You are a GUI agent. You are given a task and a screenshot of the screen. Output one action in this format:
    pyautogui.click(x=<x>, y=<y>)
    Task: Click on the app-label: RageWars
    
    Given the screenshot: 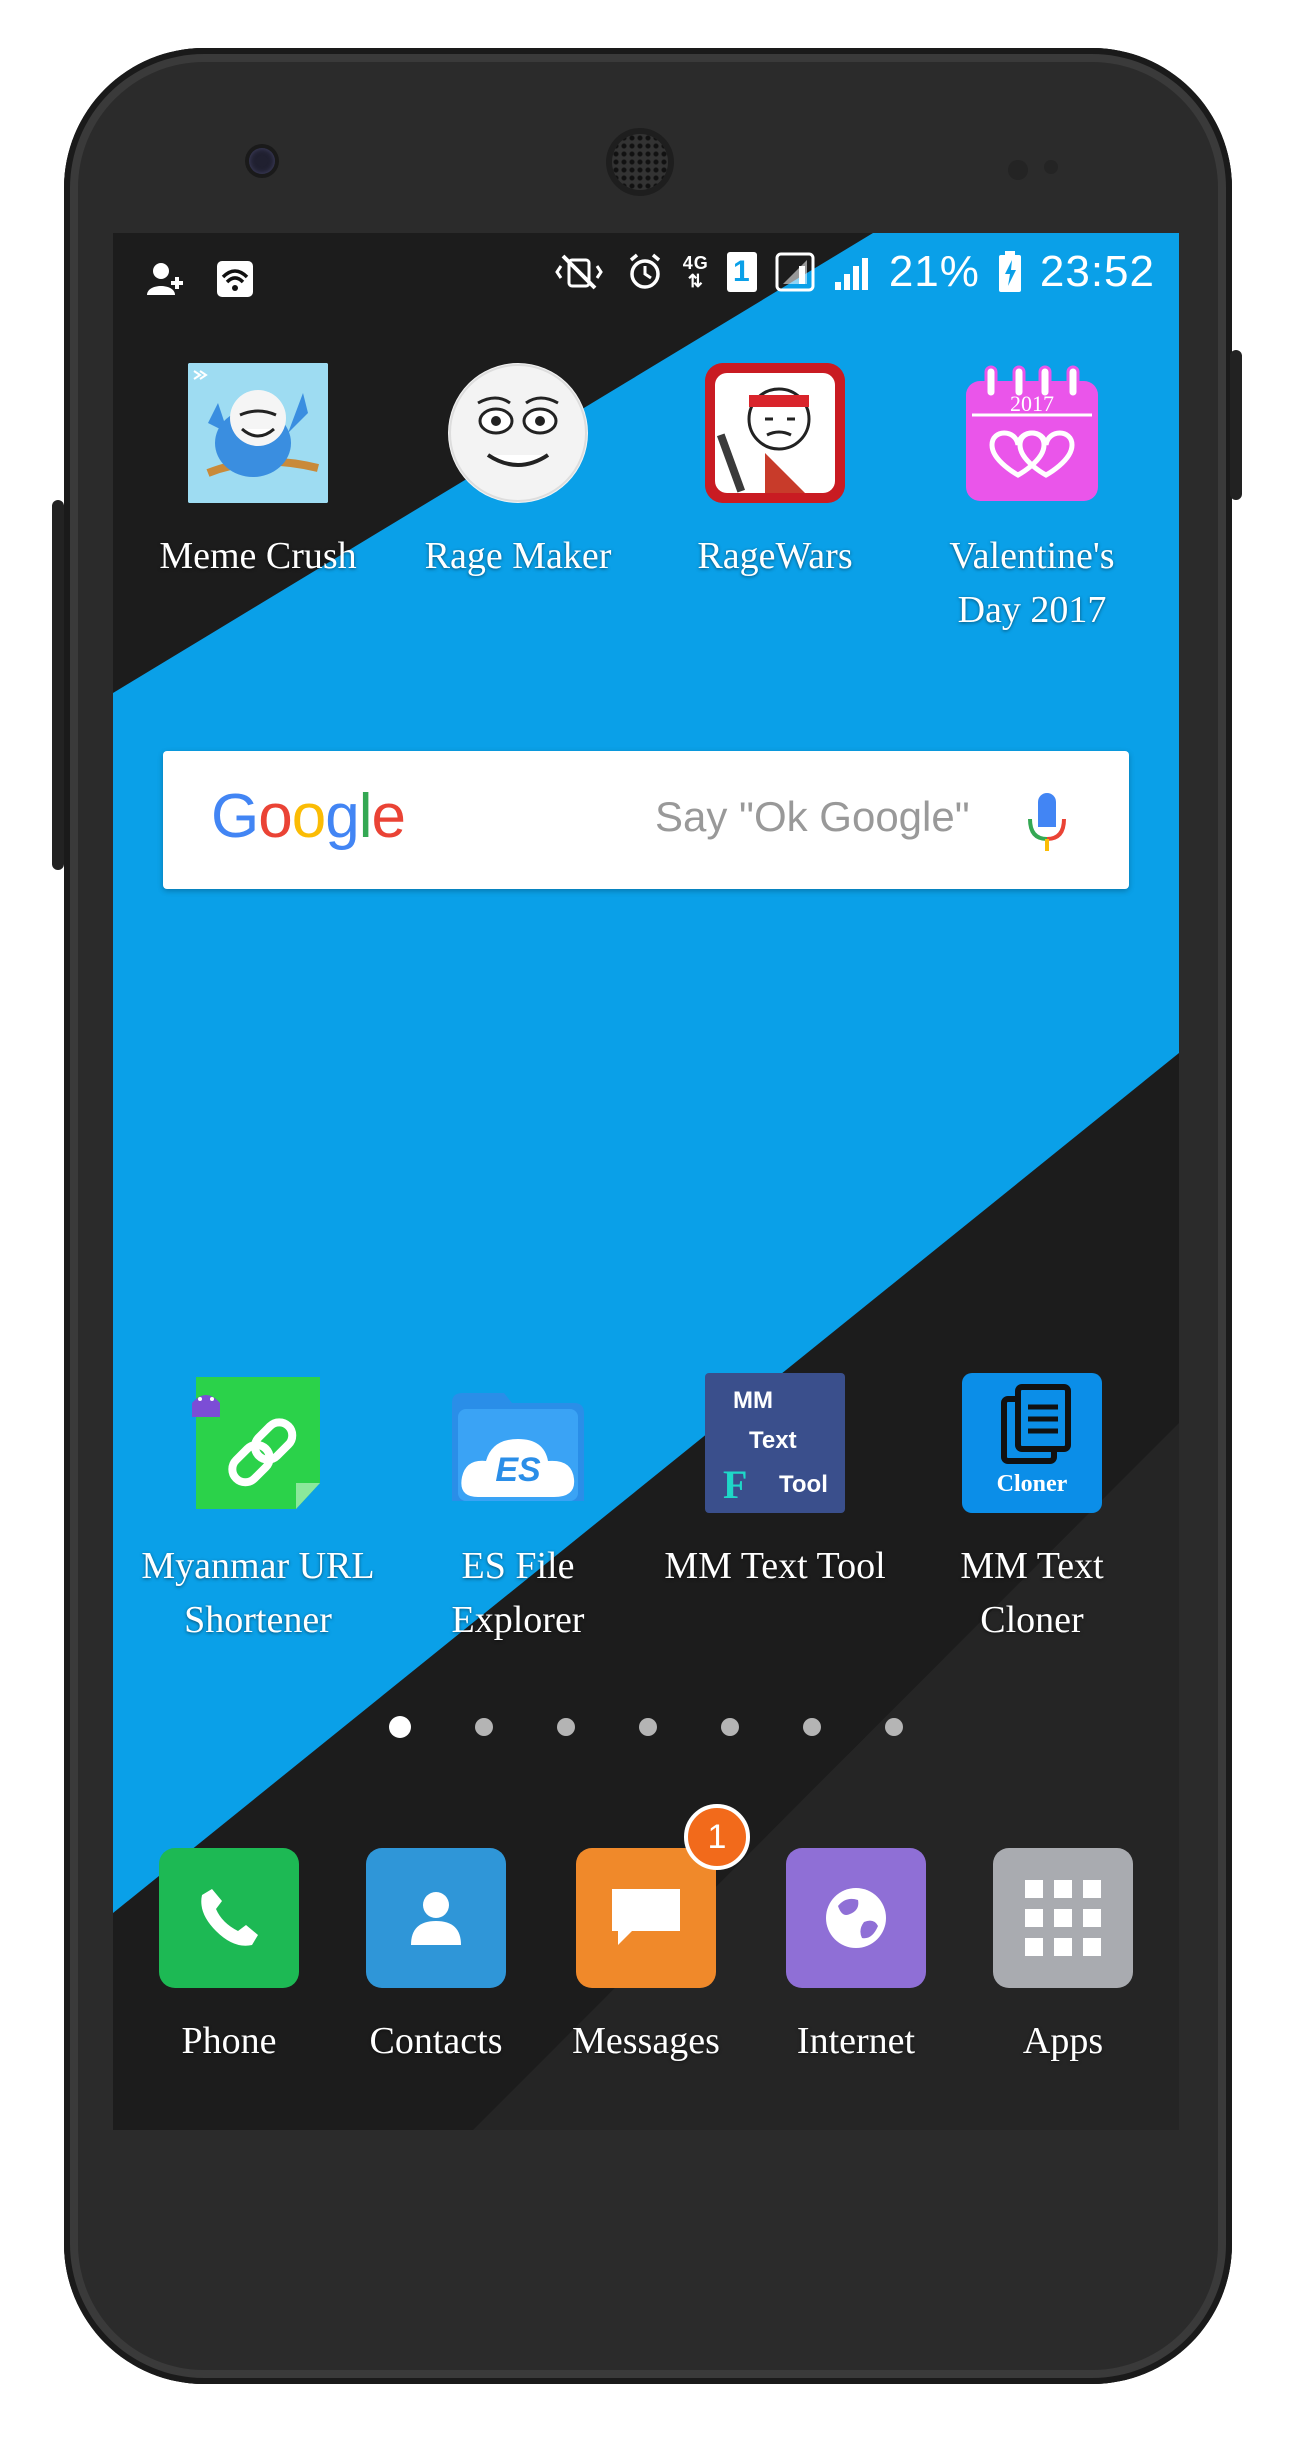 What is the action you would take?
    pyautogui.click(x=775, y=556)
    